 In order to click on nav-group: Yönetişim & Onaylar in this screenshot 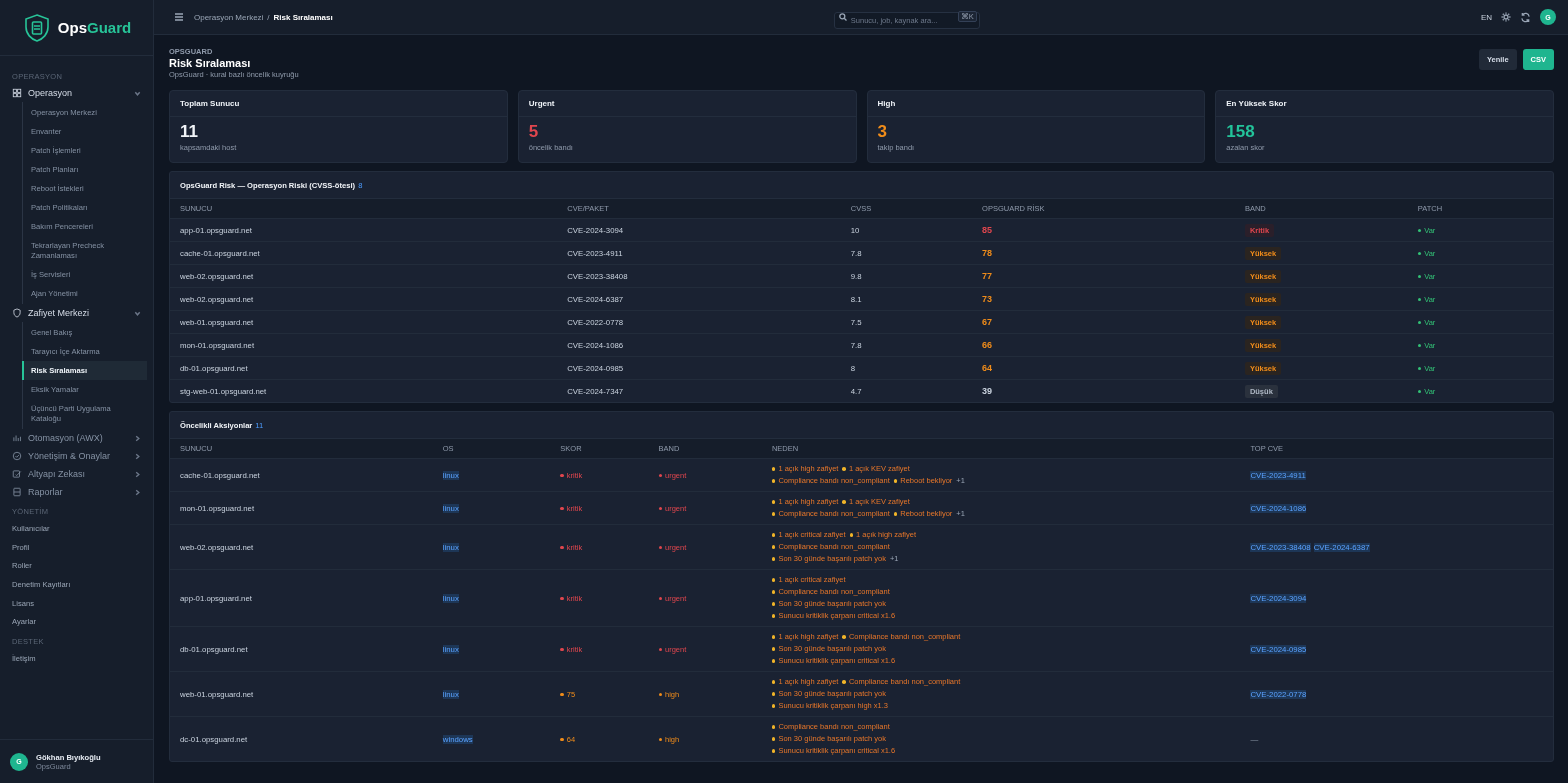, I will do `click(76, 456)`.